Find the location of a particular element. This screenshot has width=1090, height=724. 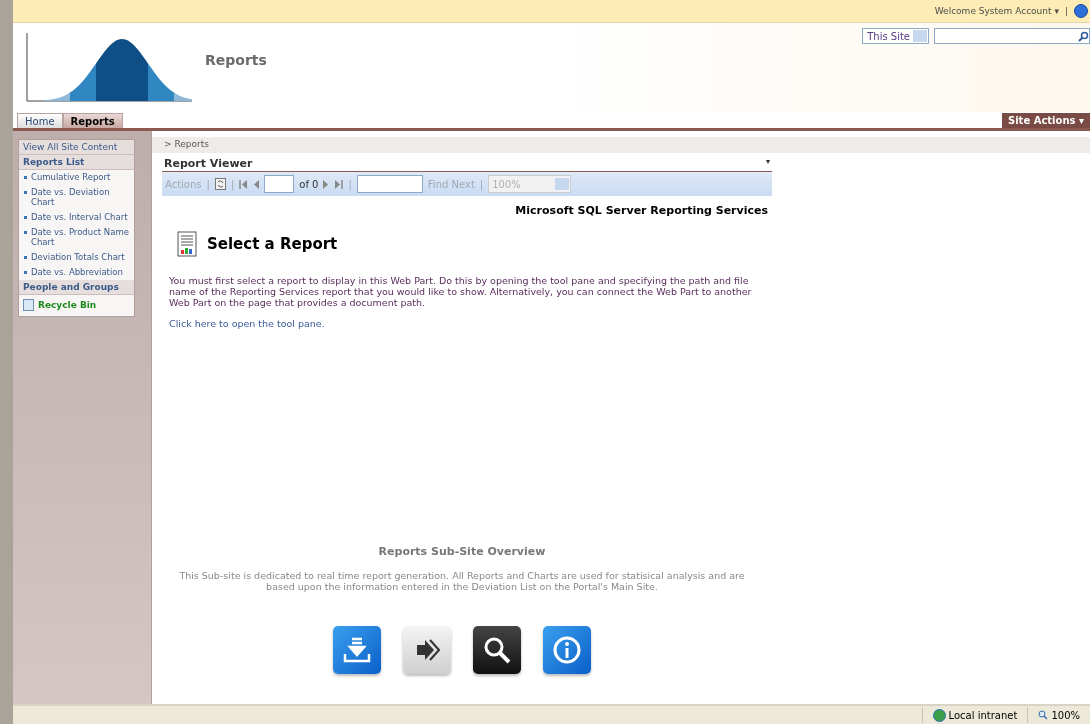

help-icon is located at coordinates (1081, 11).